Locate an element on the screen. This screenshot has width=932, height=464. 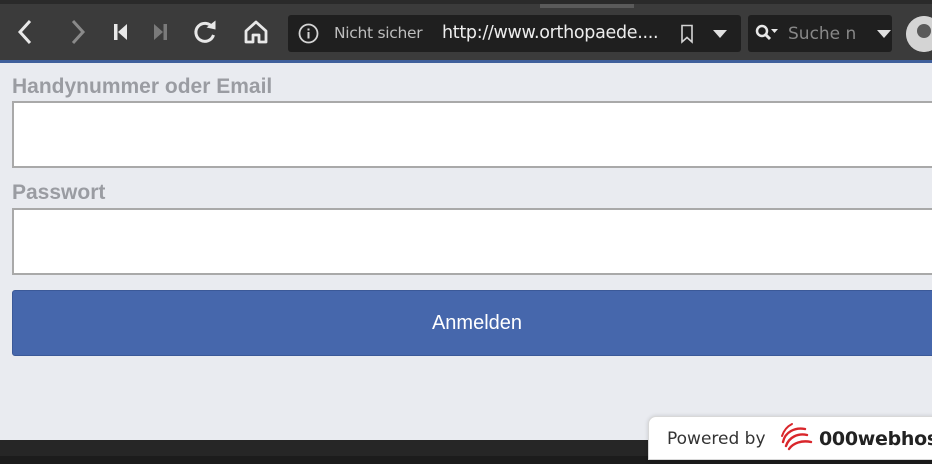
skip-forward-icon is located at coordinates (160, 32).